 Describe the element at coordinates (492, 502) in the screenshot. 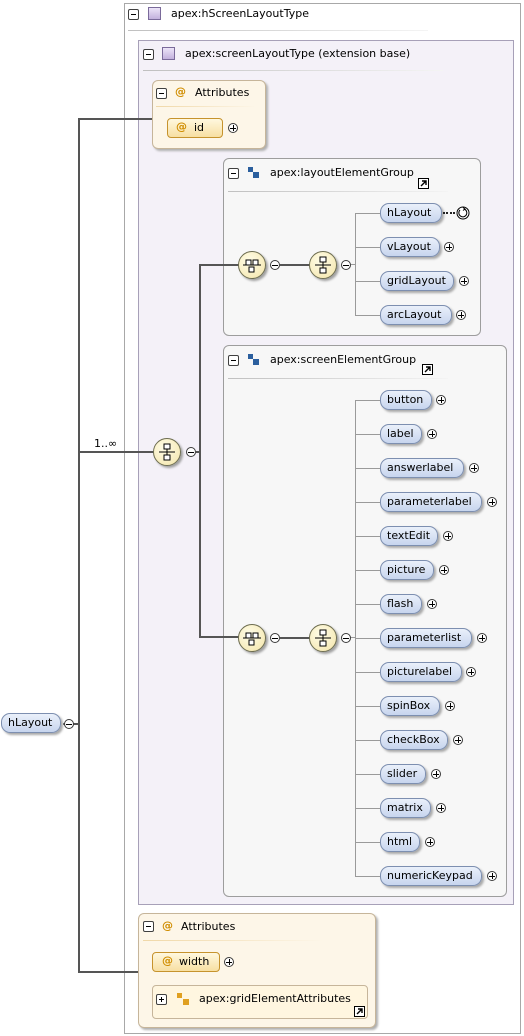

I see `expand-parameterlabel-button` at that location.